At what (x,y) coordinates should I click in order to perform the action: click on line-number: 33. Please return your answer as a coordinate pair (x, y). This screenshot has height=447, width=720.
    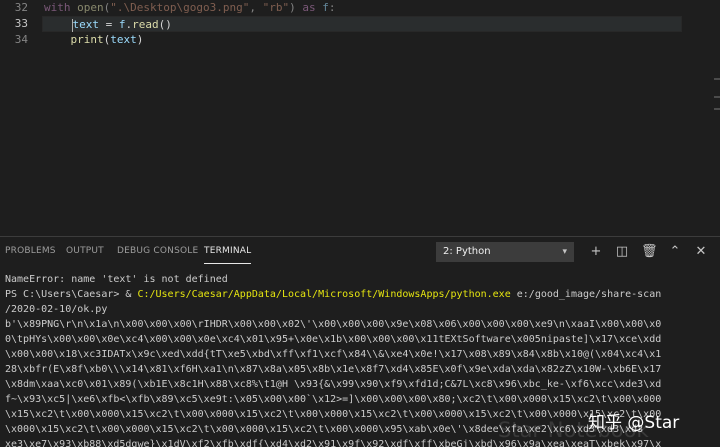
    Looking at the image, I should click on (21, 23).